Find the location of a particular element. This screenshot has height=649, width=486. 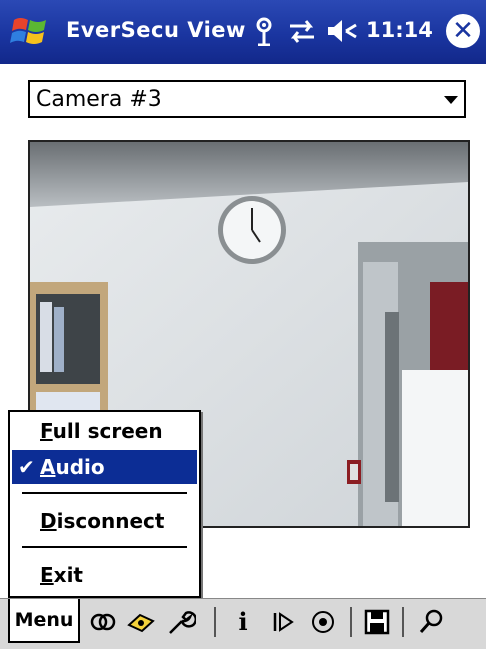

menu-item-exit: Exit is located at coordinates (104, 575).